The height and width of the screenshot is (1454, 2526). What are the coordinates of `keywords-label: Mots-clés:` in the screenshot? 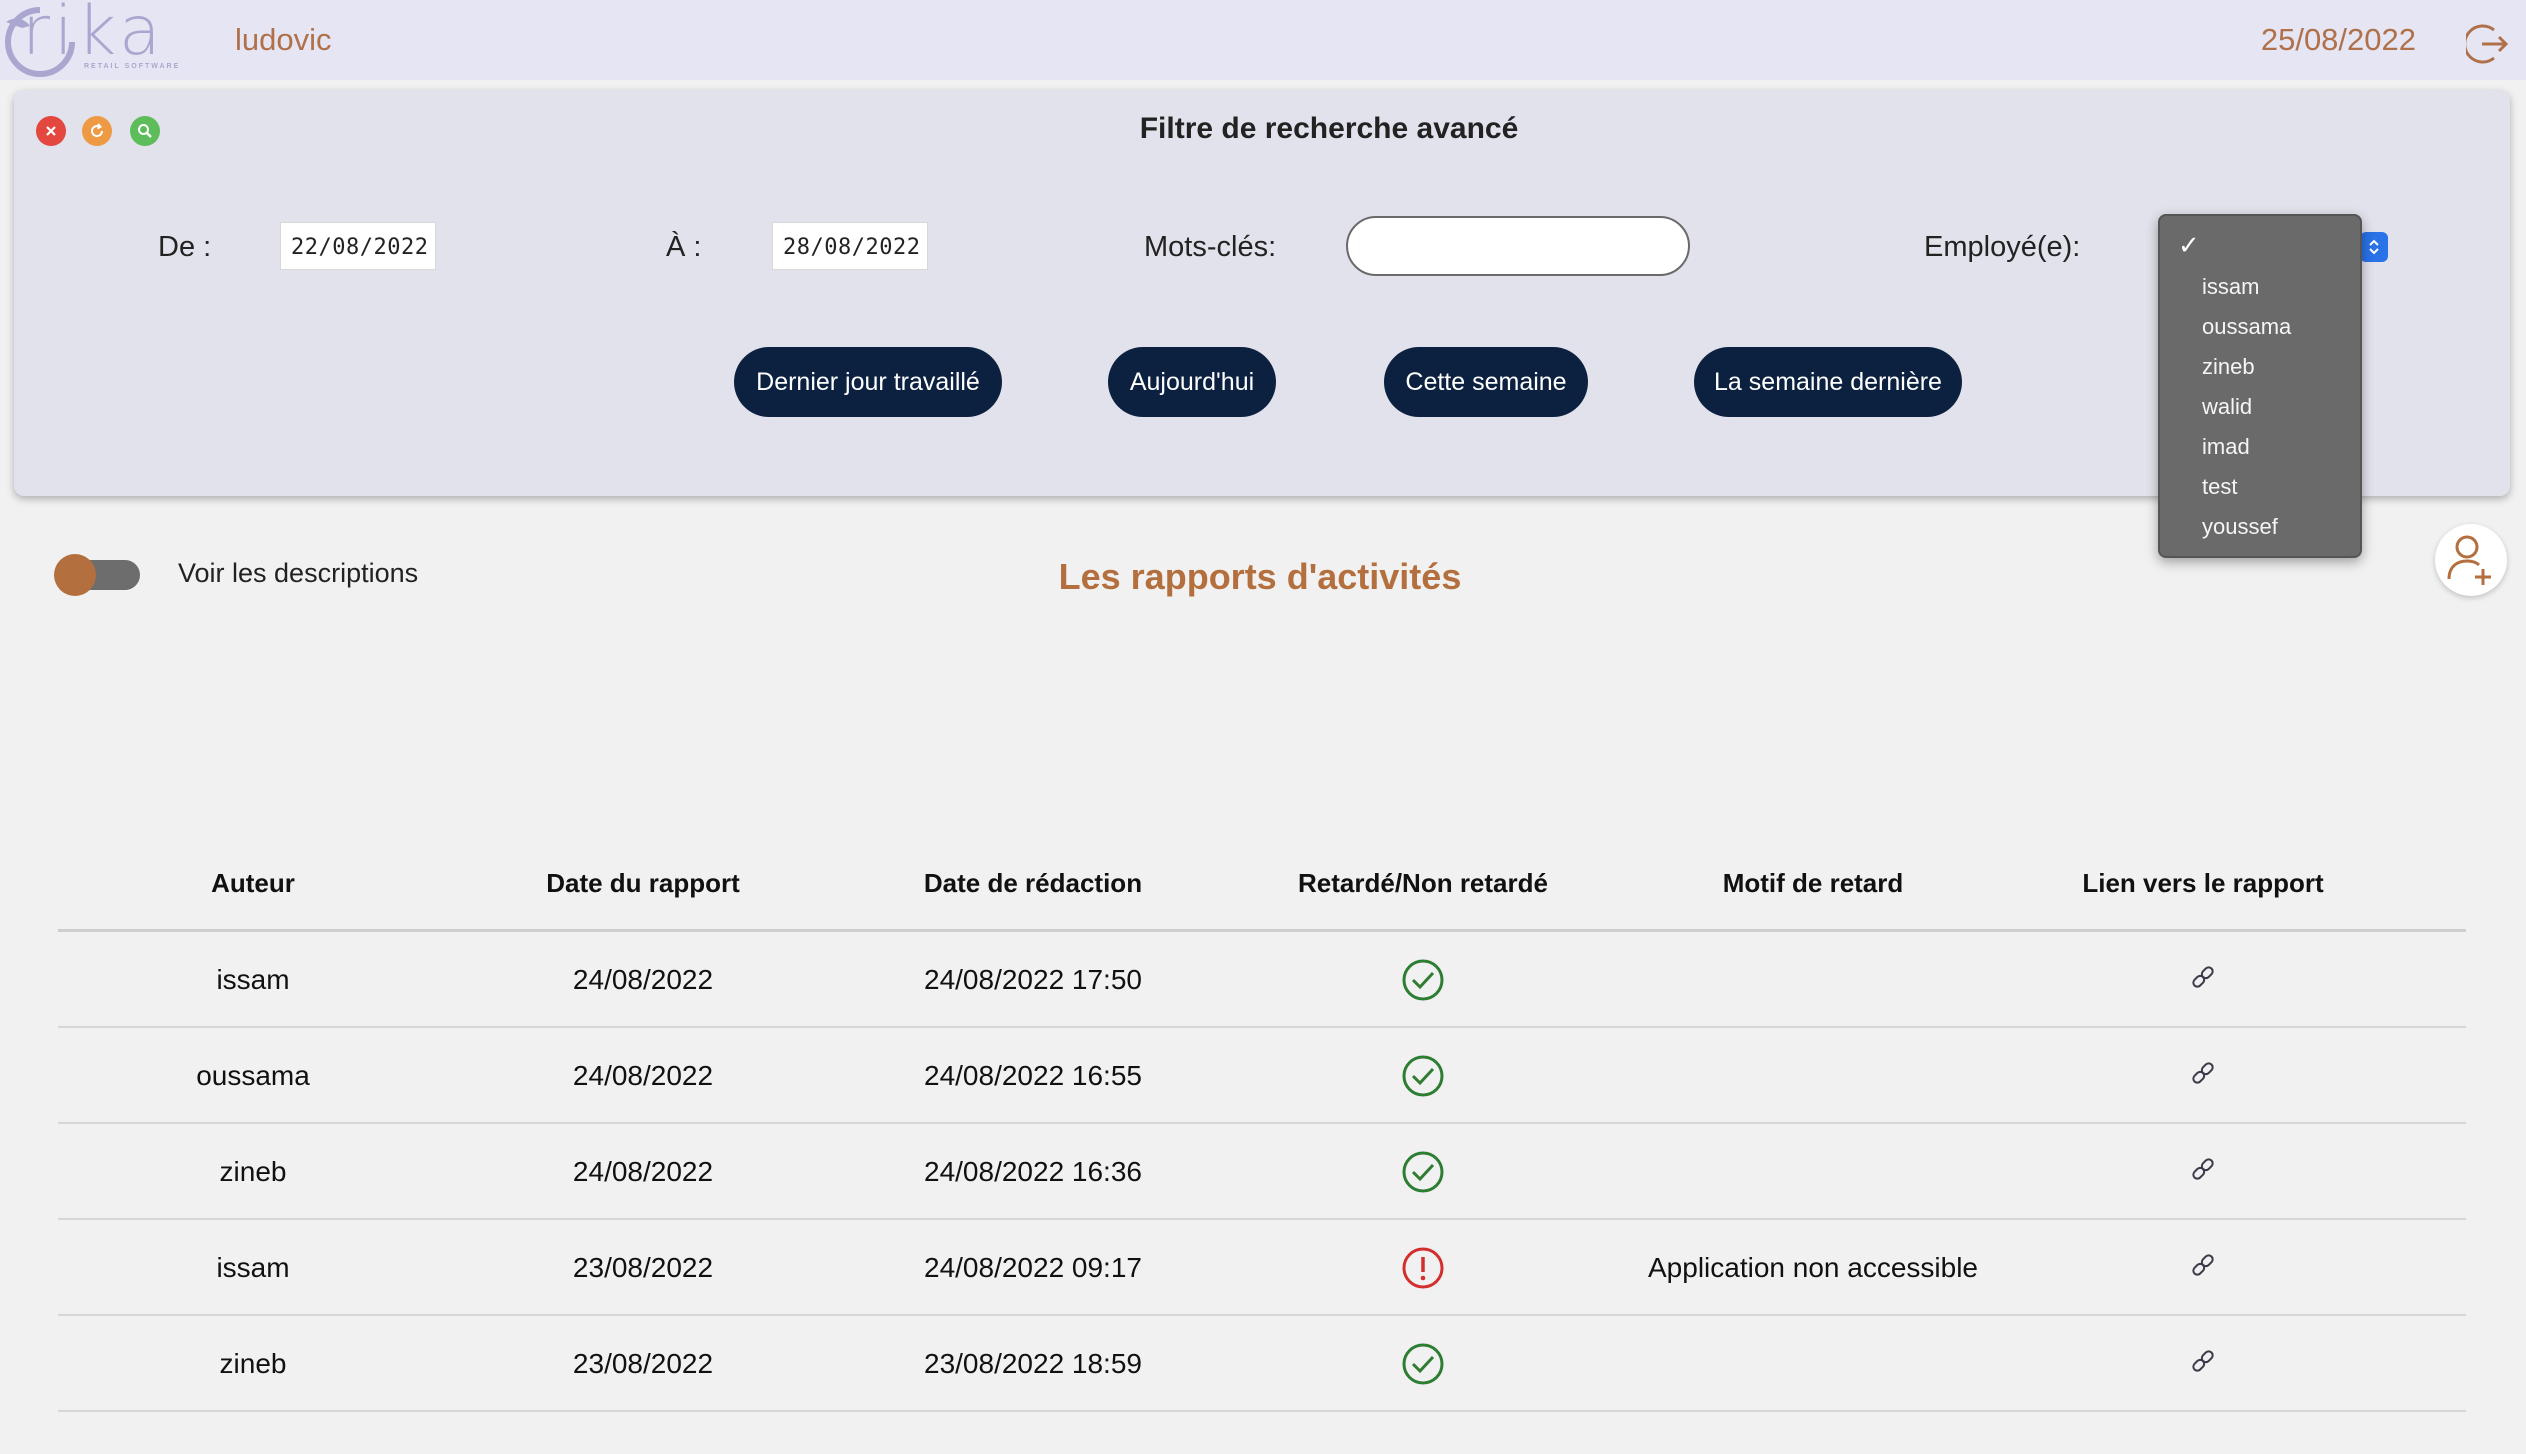 It's located at (1210, 247).